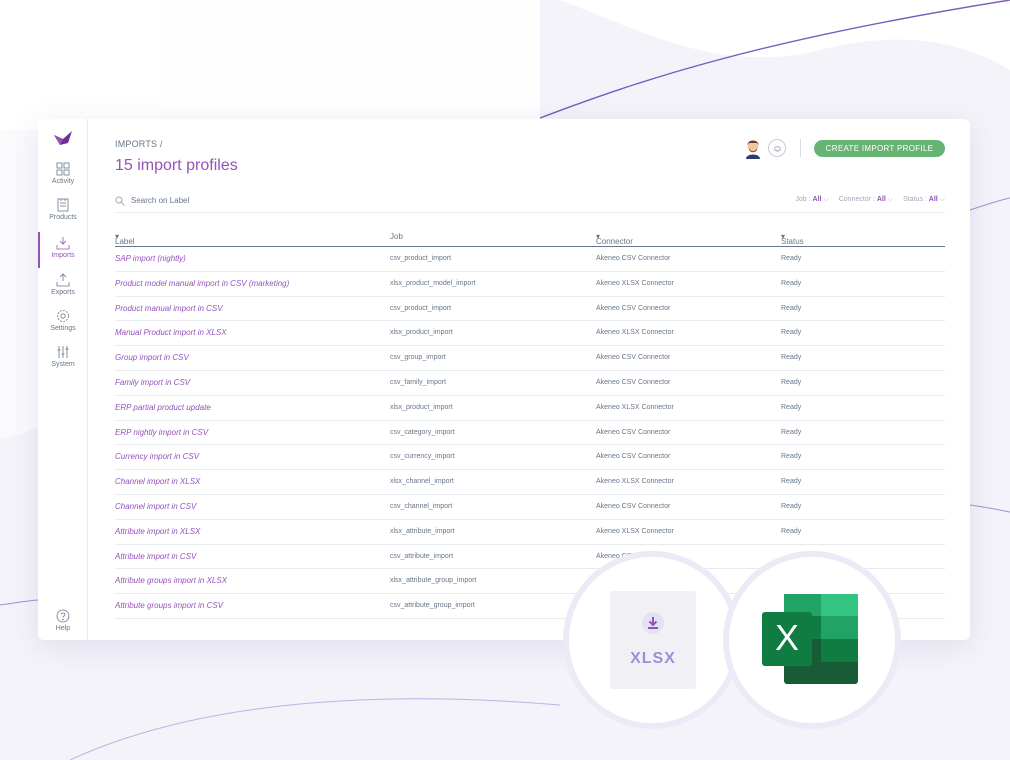 Image resolution: width=1010 pixels, height=760 pixels. Describe the element at coordinates (155, 556) in the screenshot. I see `row-label-link: Attribute import in CSV` at that location.